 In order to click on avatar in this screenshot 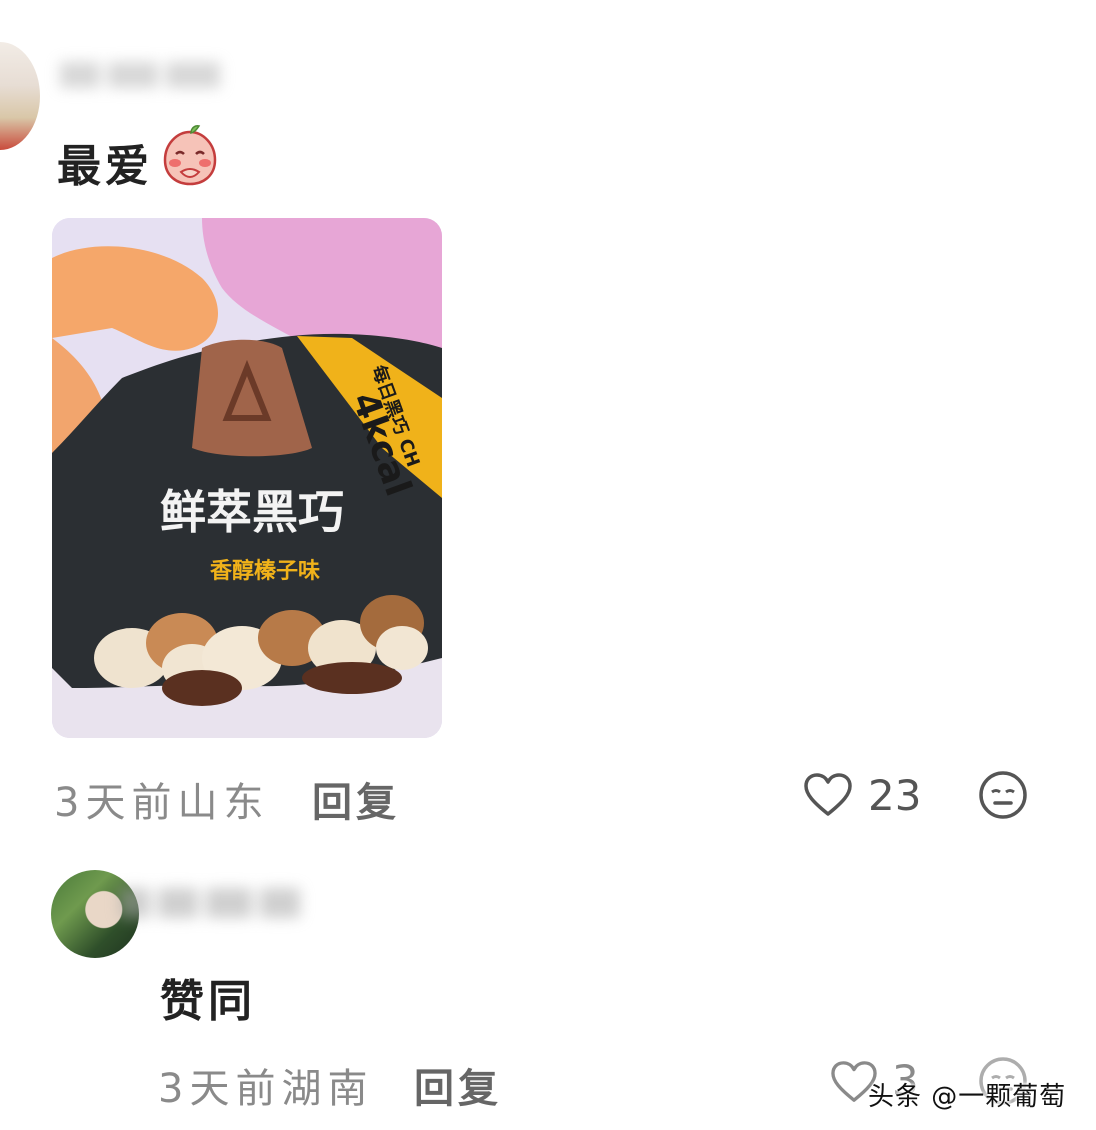, I will do `click(20, 96)`.